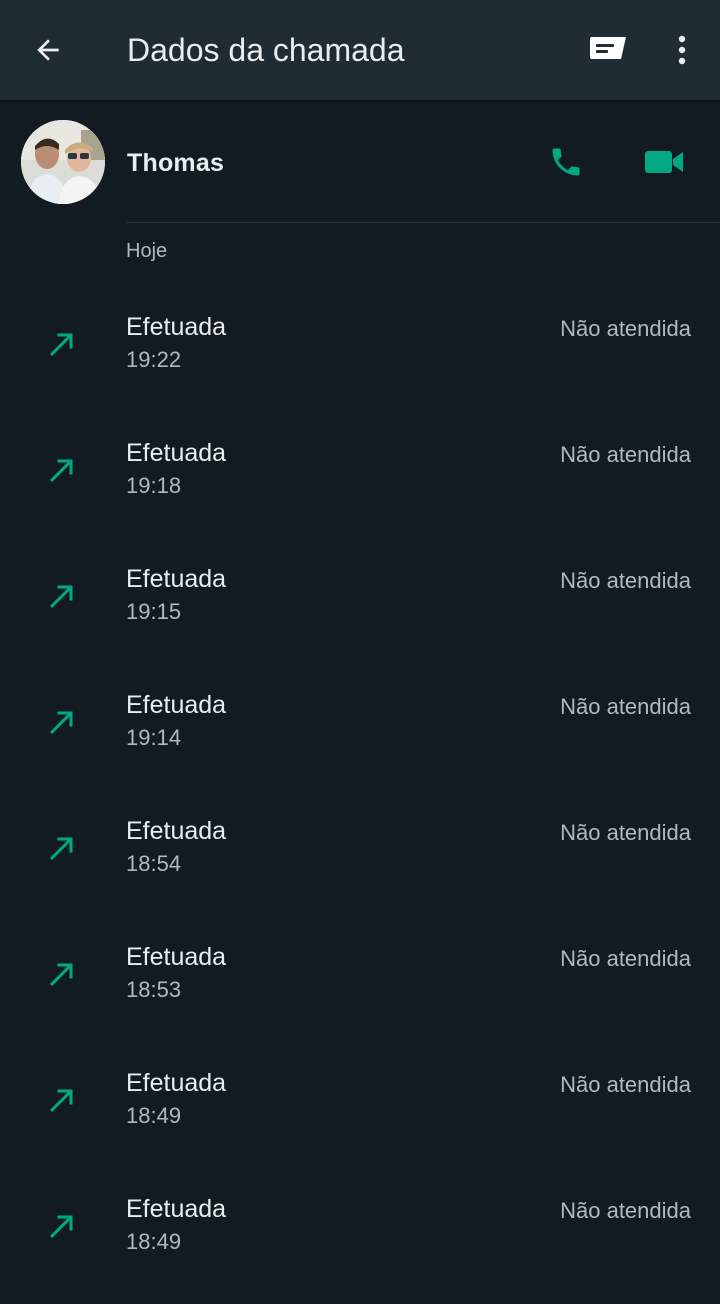 This screenshot has height=1304, width=720. What do you see at coordinates (147, 251) in the screenshot?
I see `date-section-label: Hoje` at bounding box center [147, 251].